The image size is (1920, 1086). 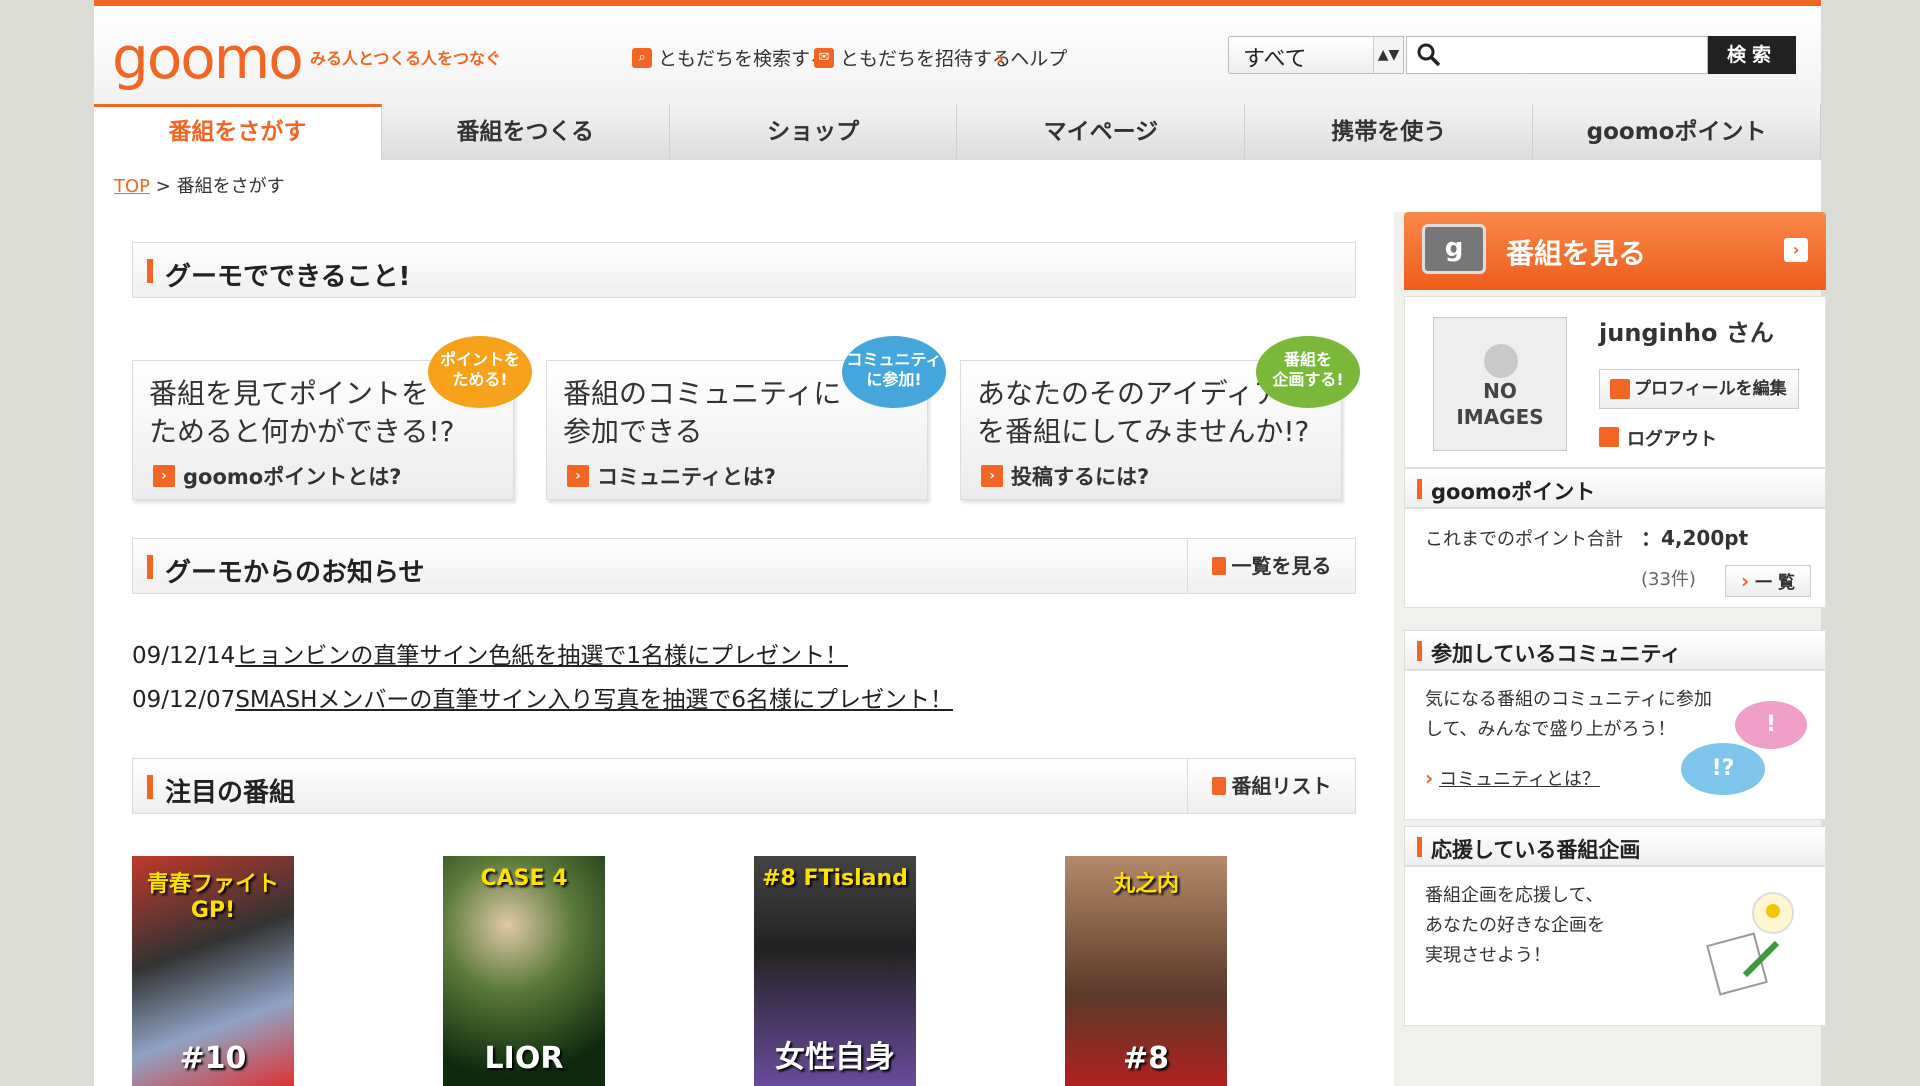 I want to click on program-thumbnail: 丸之内 #8, so click(x=1146, y=971).